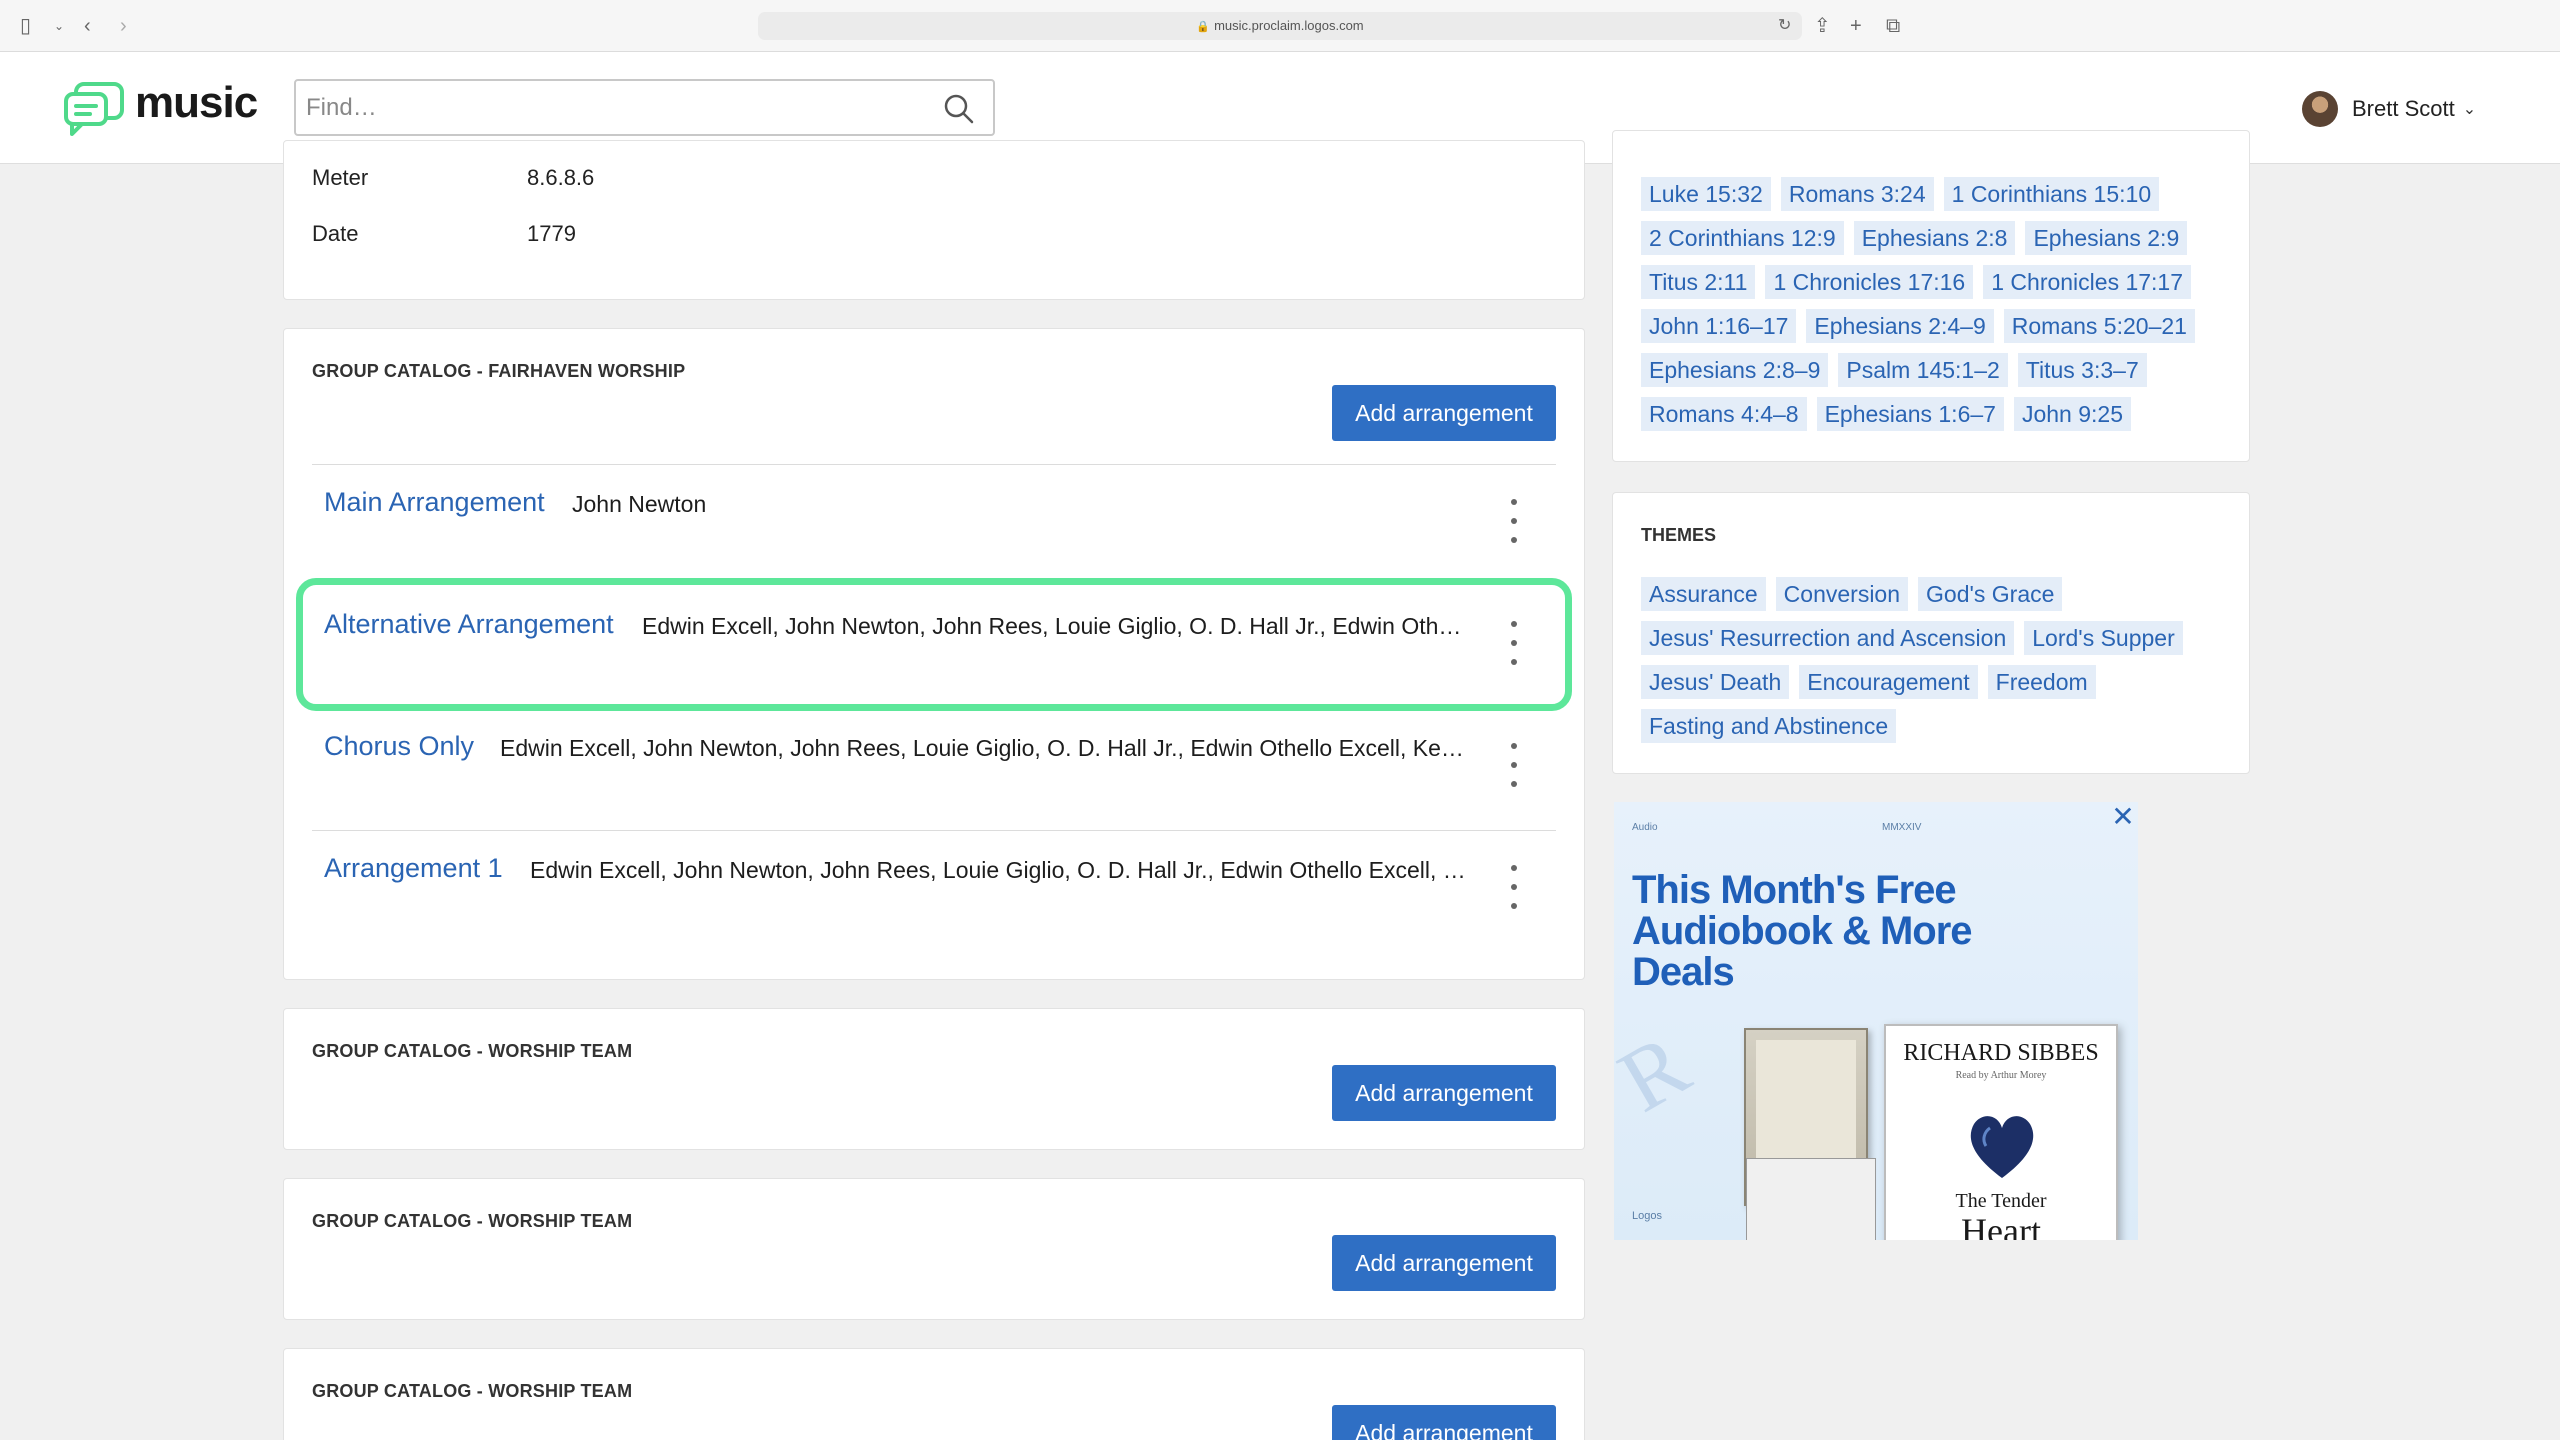  What do you see at coordinates (639, 504) in the screenshot?
I see `arrangement-authors: John Newton` at bounding box center [639, 504].